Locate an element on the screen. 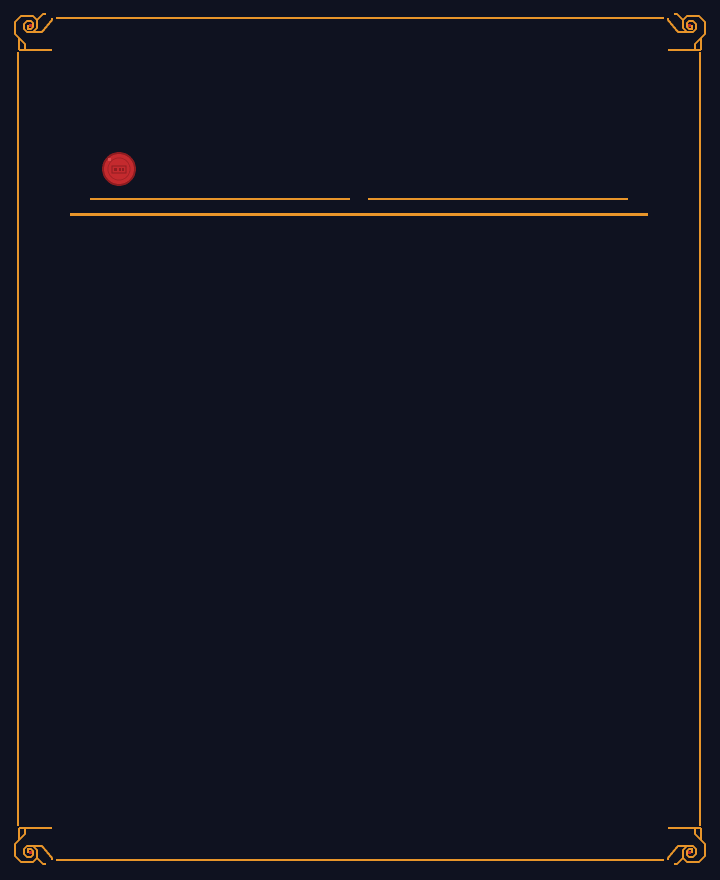  corner-ornament-bottom-right-icon is located at coordinates (686, 848).